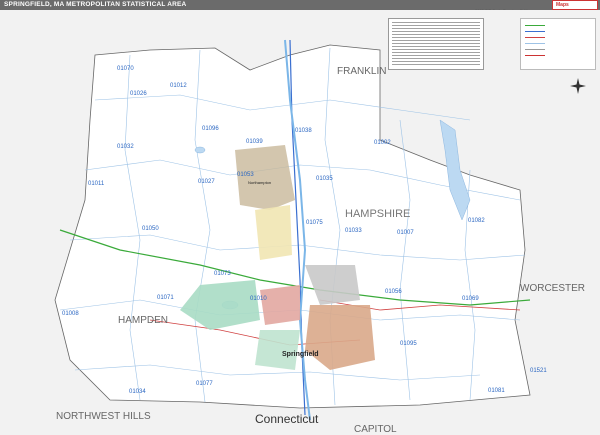 The image size is (600, 435). Describe the element at coordinates (222, 274) in the screenshot. I see `zip-label: 01073` at that location.